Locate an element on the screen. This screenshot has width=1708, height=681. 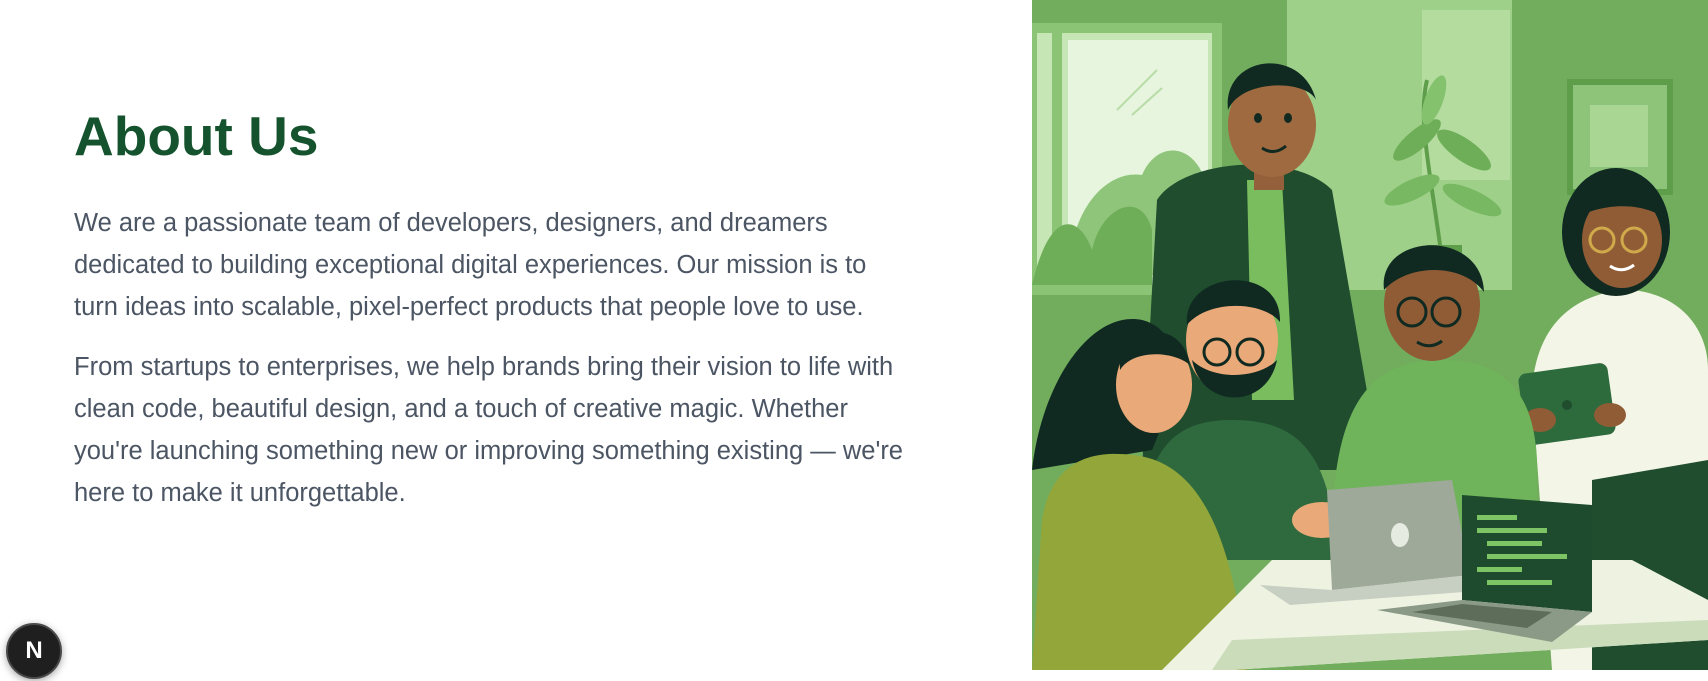
page-title: About Us is located at coordinates (196, 136).